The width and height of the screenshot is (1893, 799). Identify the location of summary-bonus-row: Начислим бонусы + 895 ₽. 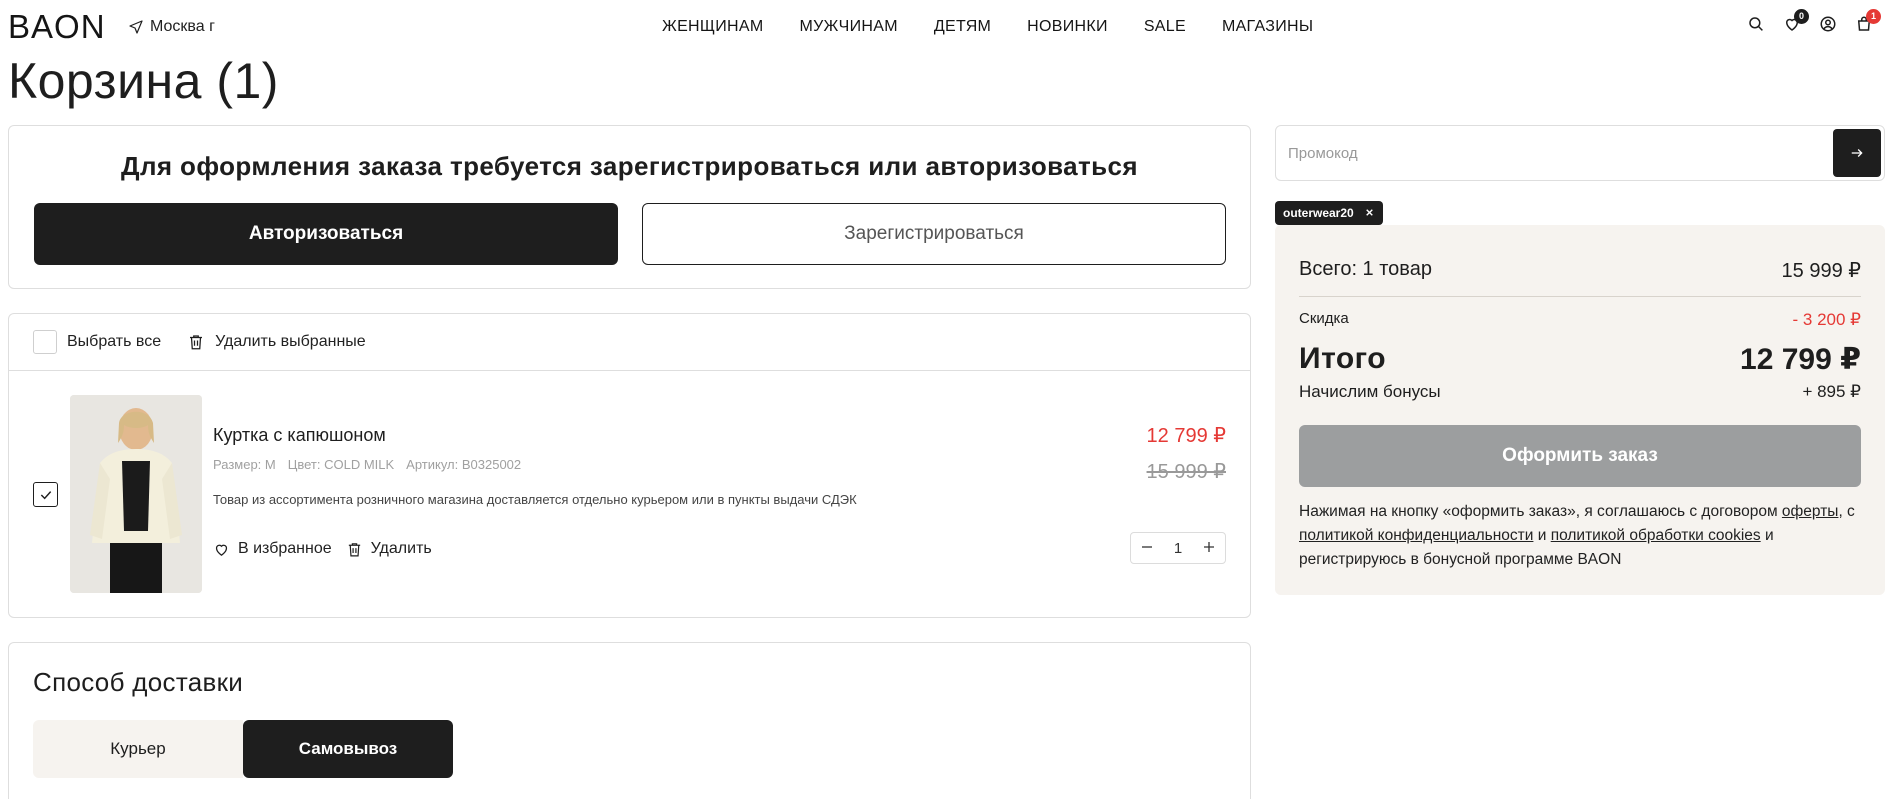
(1580, 392).